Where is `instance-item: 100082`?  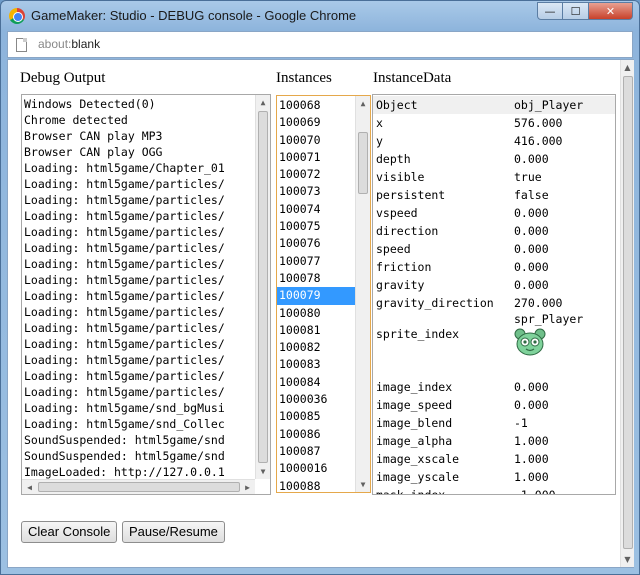
instance-item: 100082 is located at coordinates (316, 347).